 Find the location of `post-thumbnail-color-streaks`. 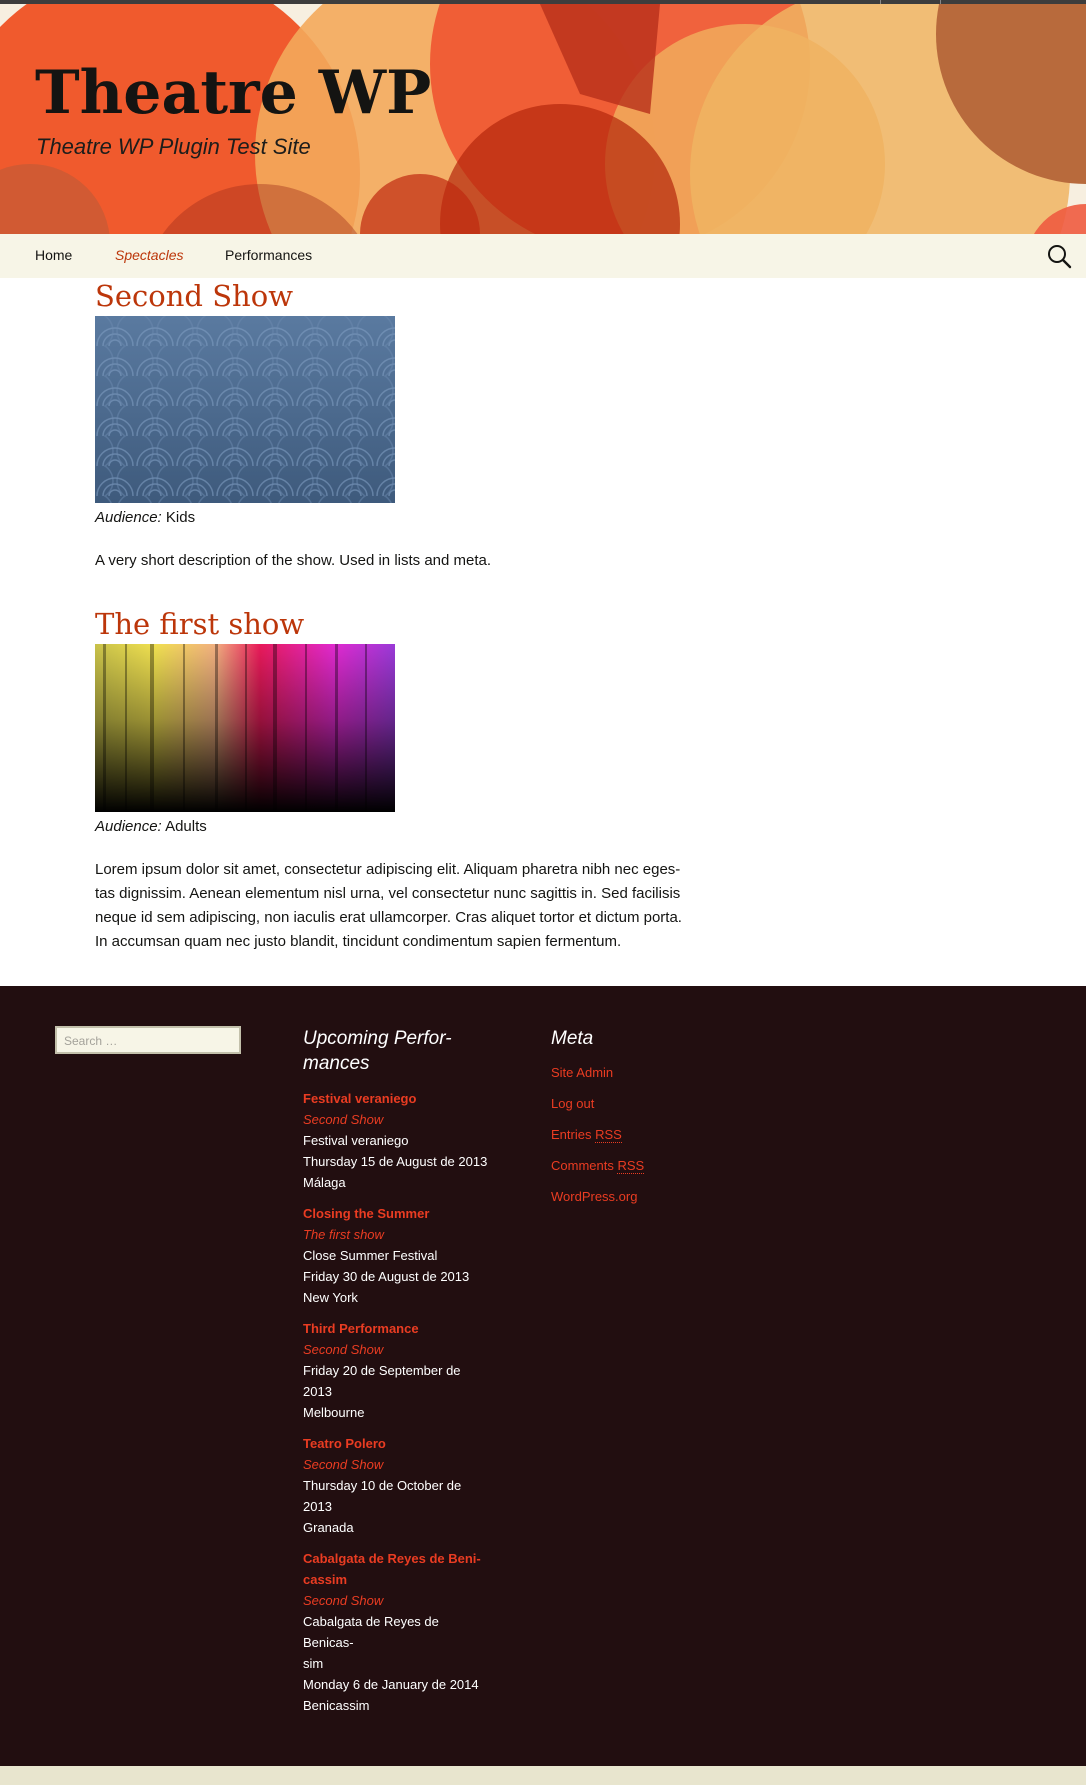

post-thumbnail-color-streaks is located at coordinates (245, 728).